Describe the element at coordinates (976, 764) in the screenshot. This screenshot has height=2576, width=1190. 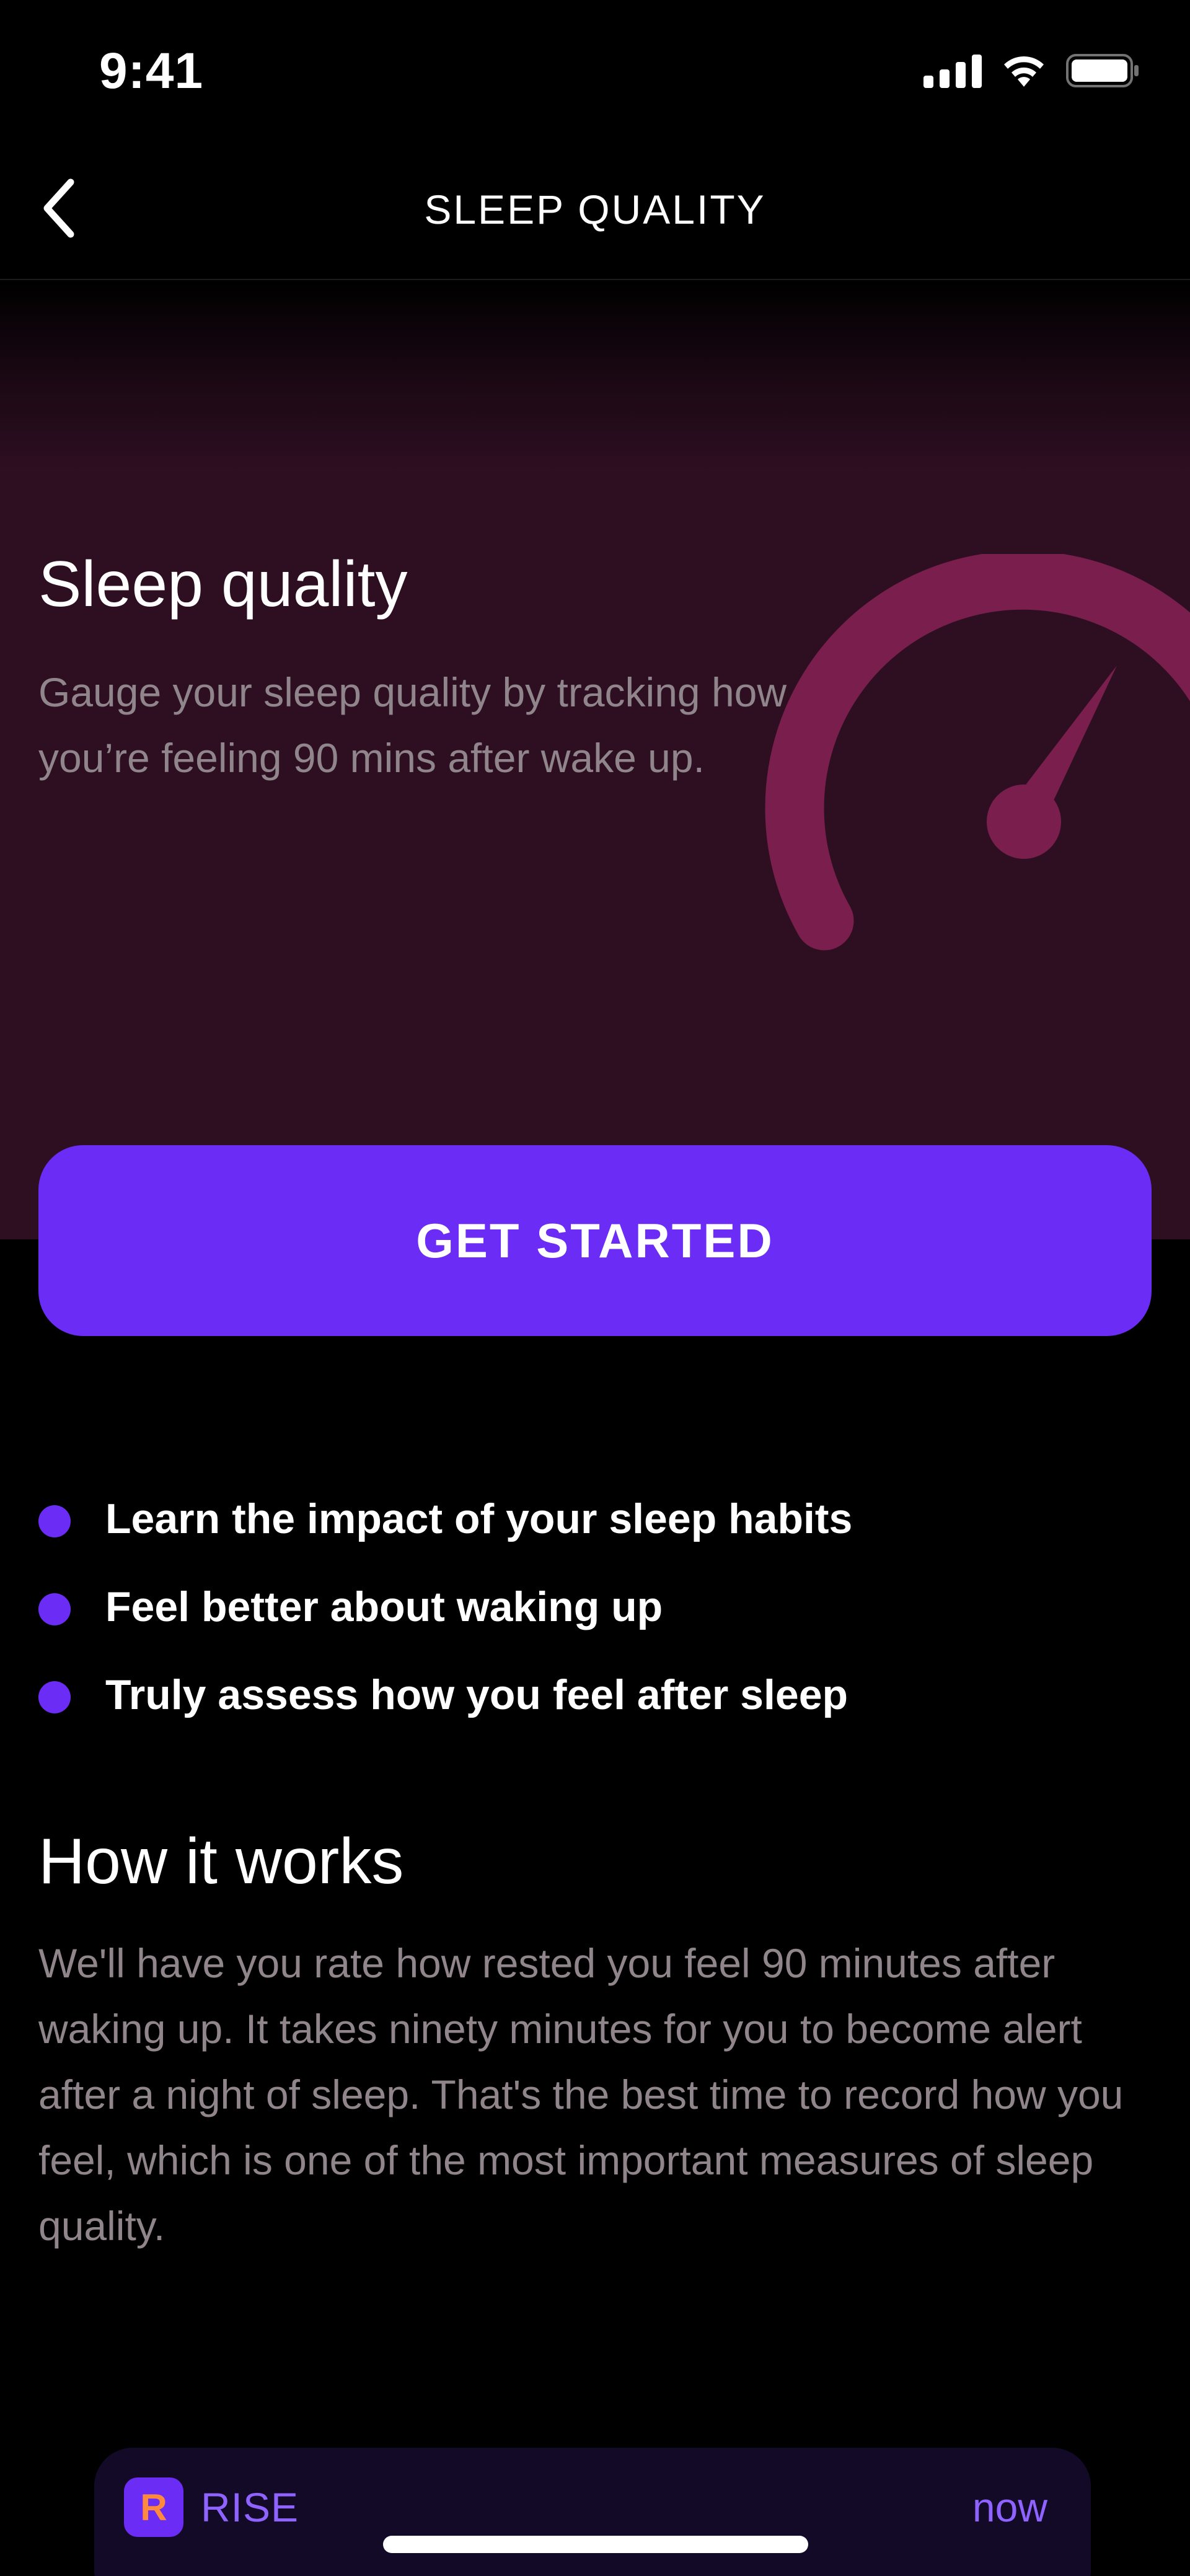
I see `gauge-icon` at that location.